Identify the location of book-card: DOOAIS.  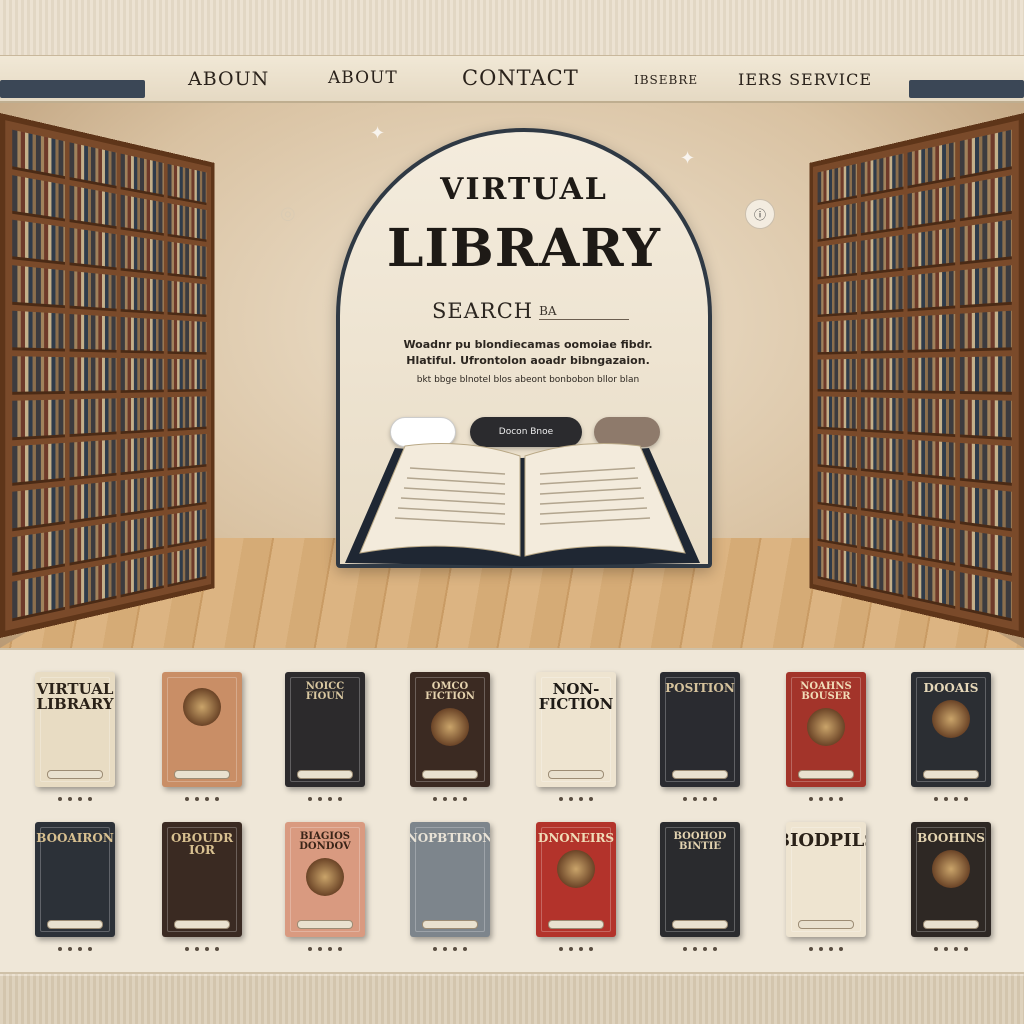
(951, 729).